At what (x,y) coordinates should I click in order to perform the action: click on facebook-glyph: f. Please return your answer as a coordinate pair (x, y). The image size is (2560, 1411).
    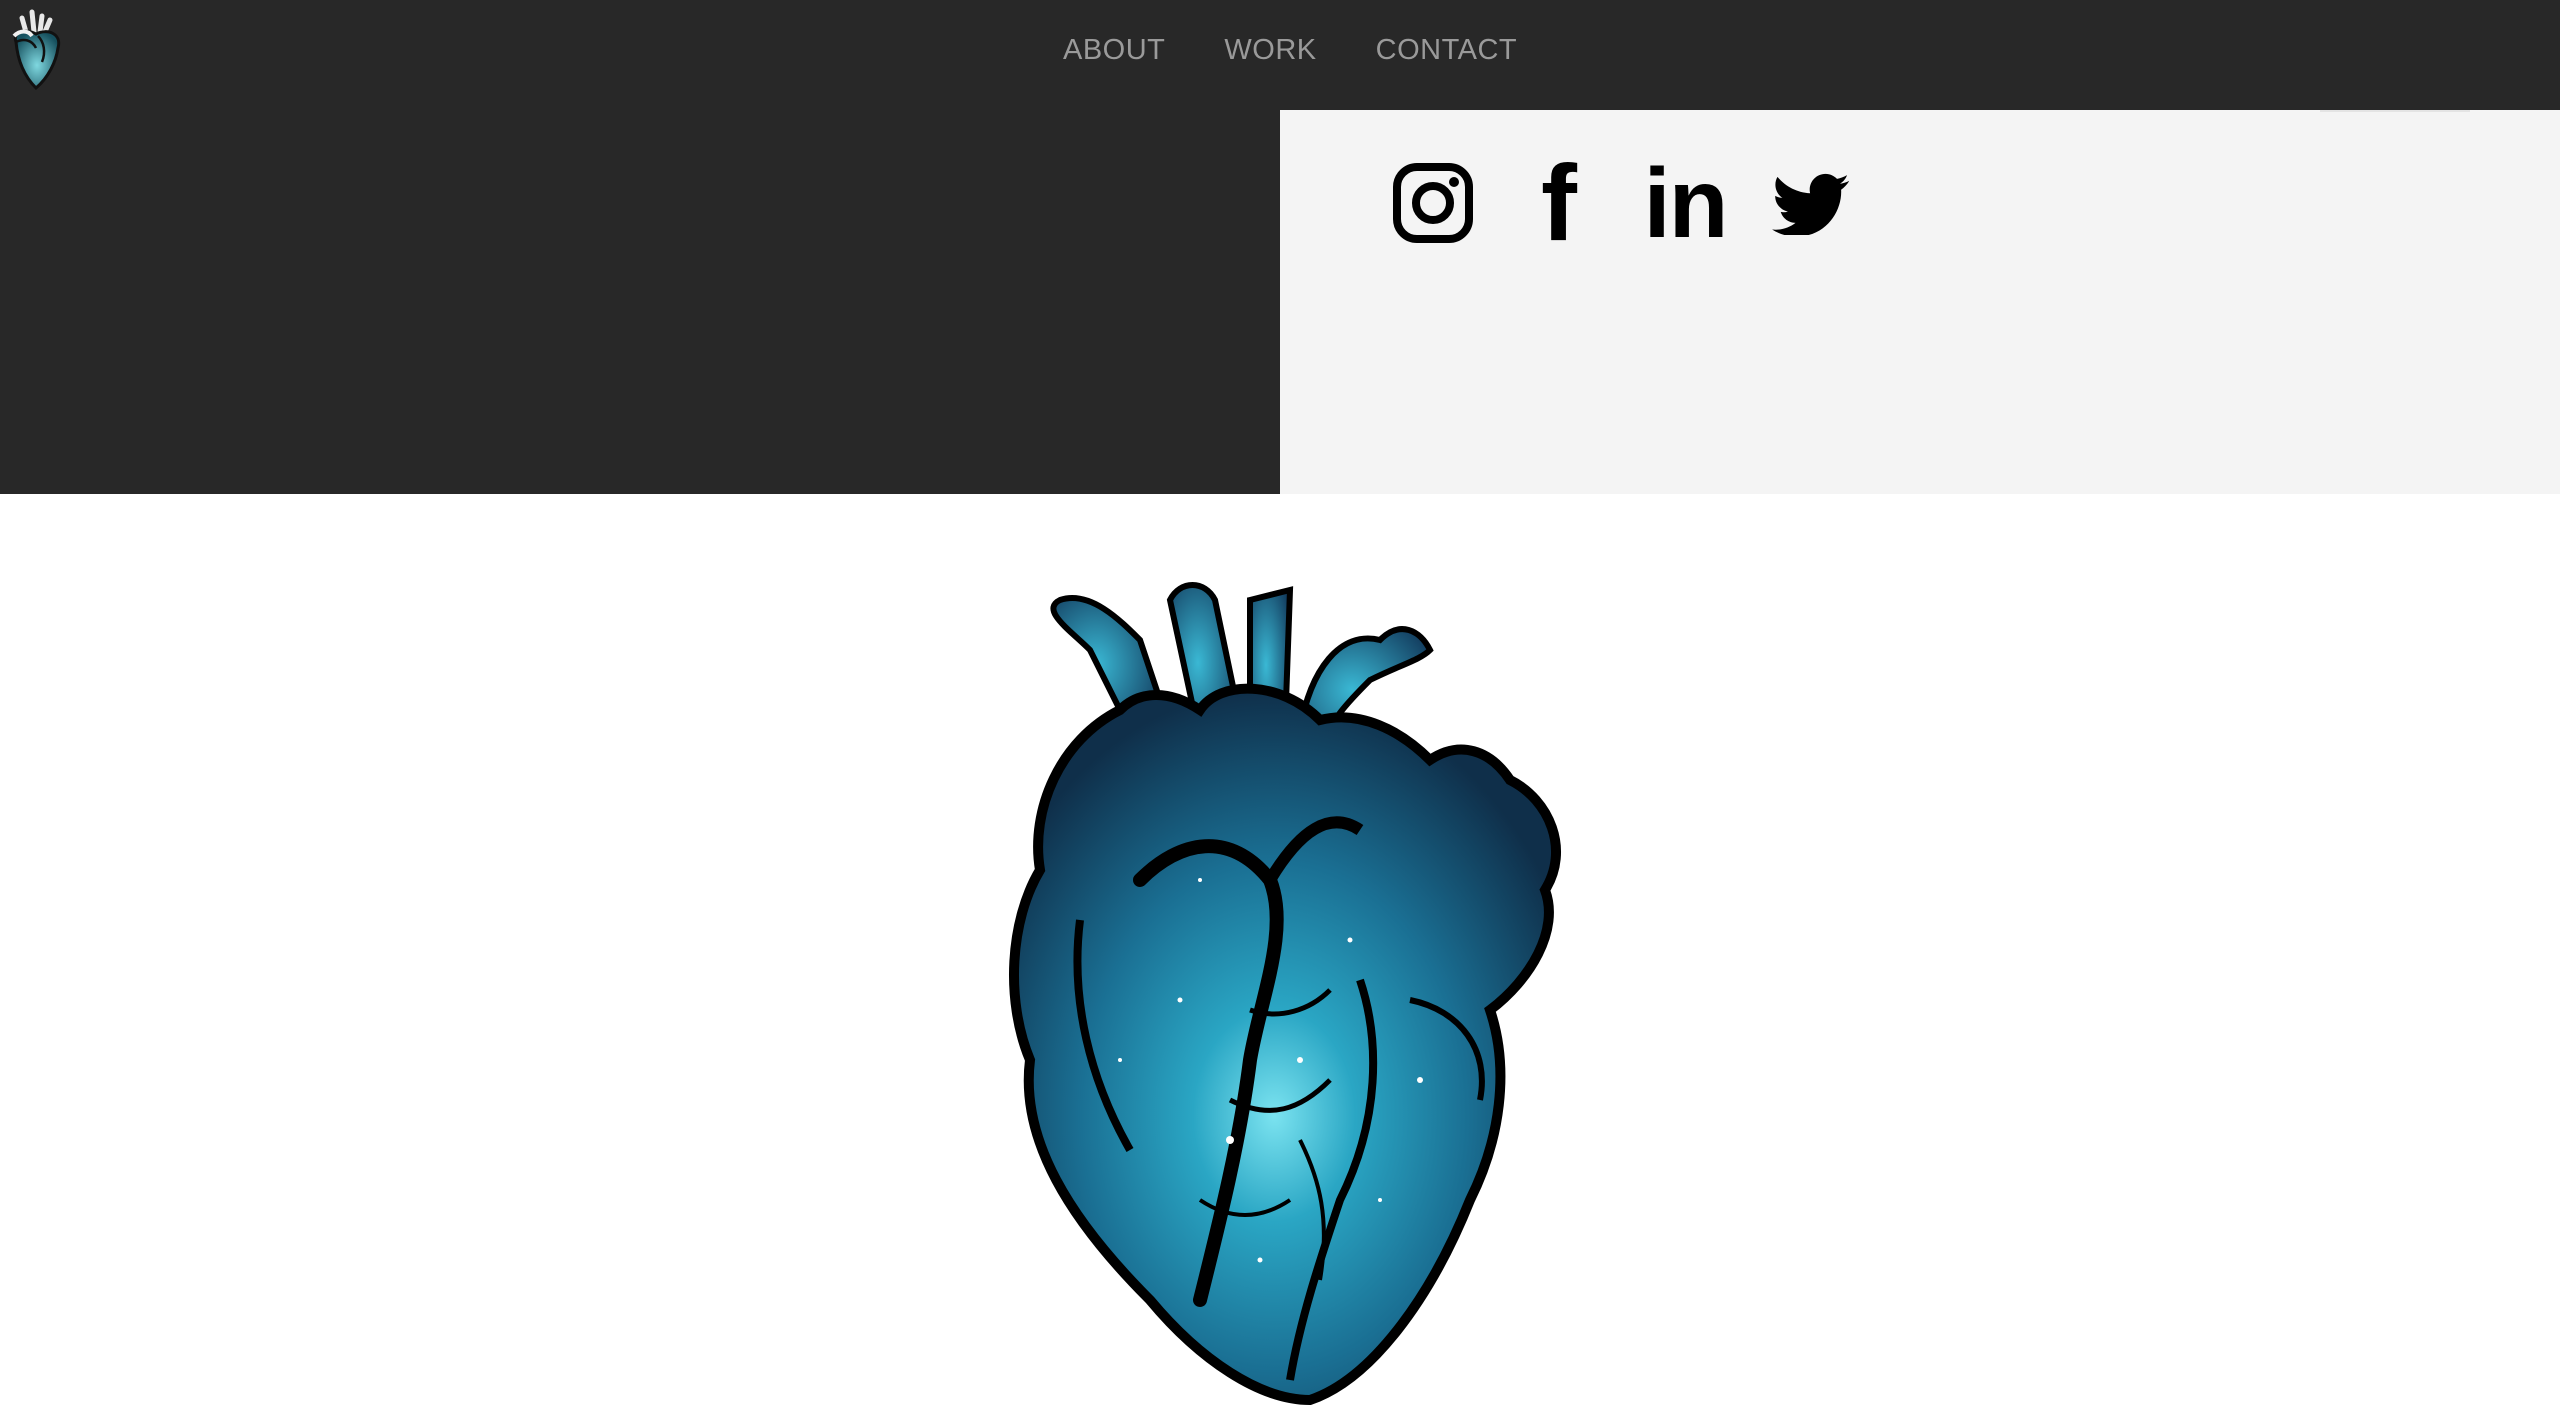
    Looking at the image, I should click on (1559, 202).